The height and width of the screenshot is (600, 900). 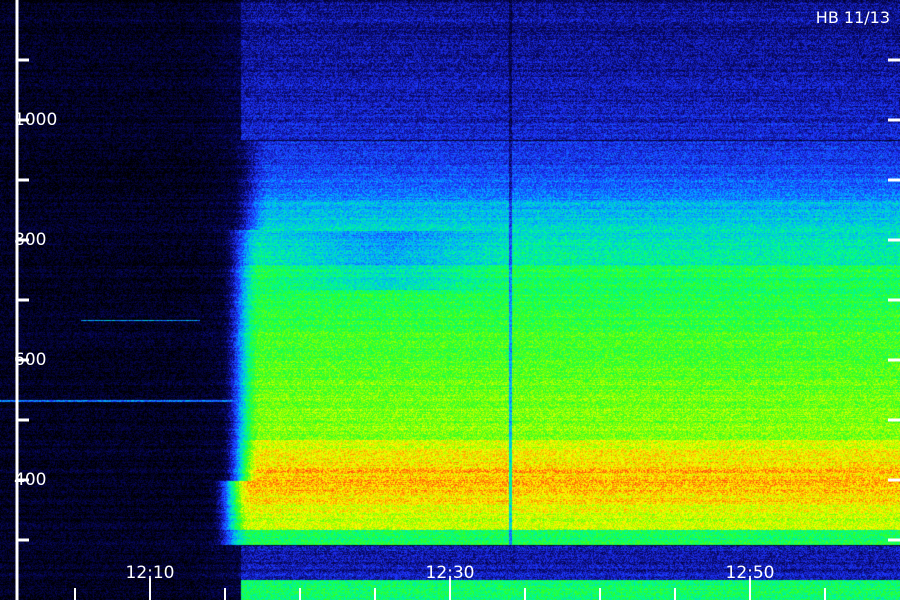 I want to click on x-tick-label: 12:30, so click(x=450, y=573).